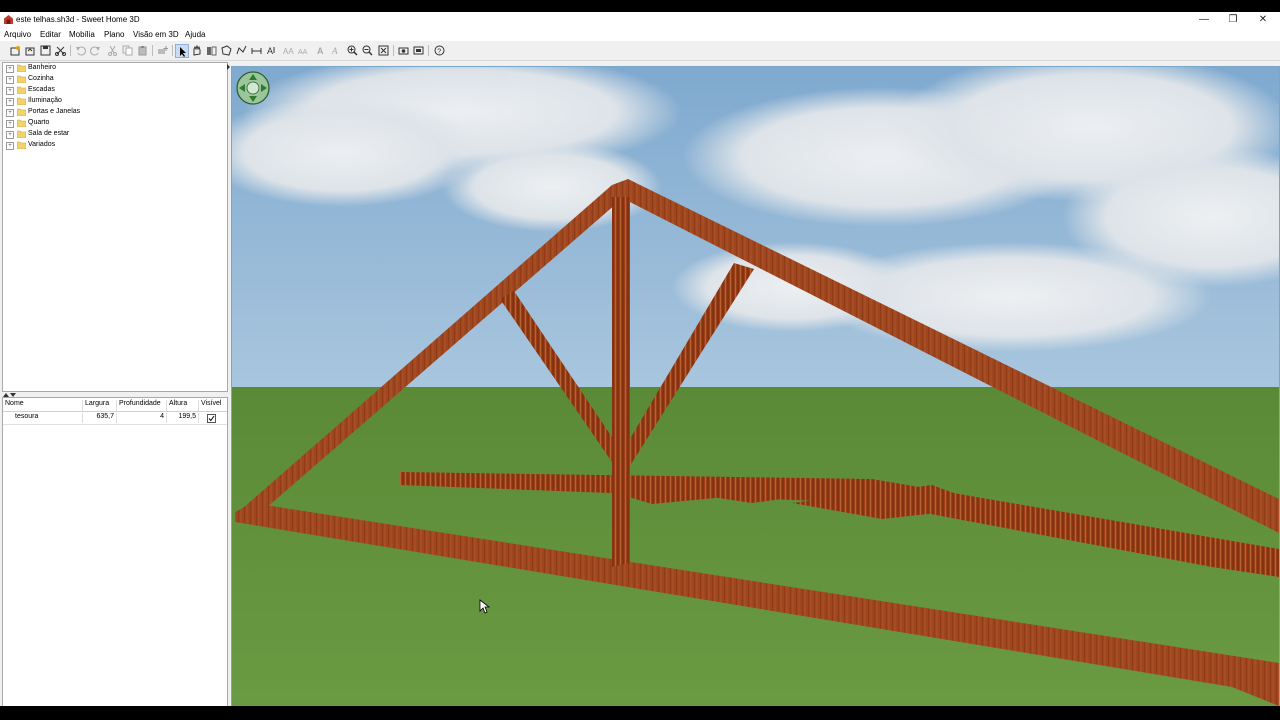  I want to click on create-polylines-icon, so click(241, 50).